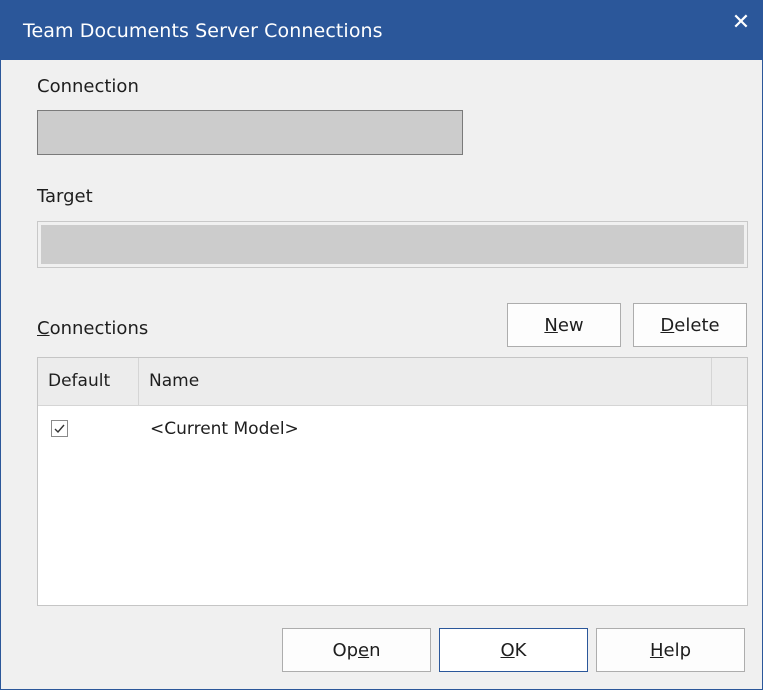 The height and width of the screenshot is (690, 763). Describe the element at coordinates (88, 86) in the screenshot. I see `connection-label: Connection` at that location.